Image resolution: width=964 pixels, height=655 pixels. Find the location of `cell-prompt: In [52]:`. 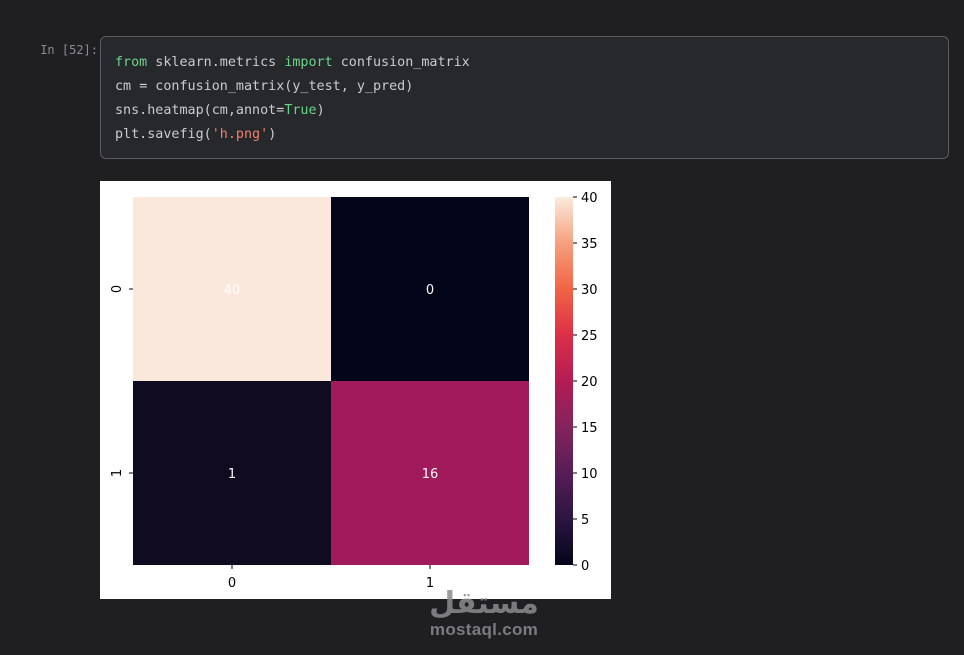

cell-prompt: In [52]: is located at coordinates (69, 50).